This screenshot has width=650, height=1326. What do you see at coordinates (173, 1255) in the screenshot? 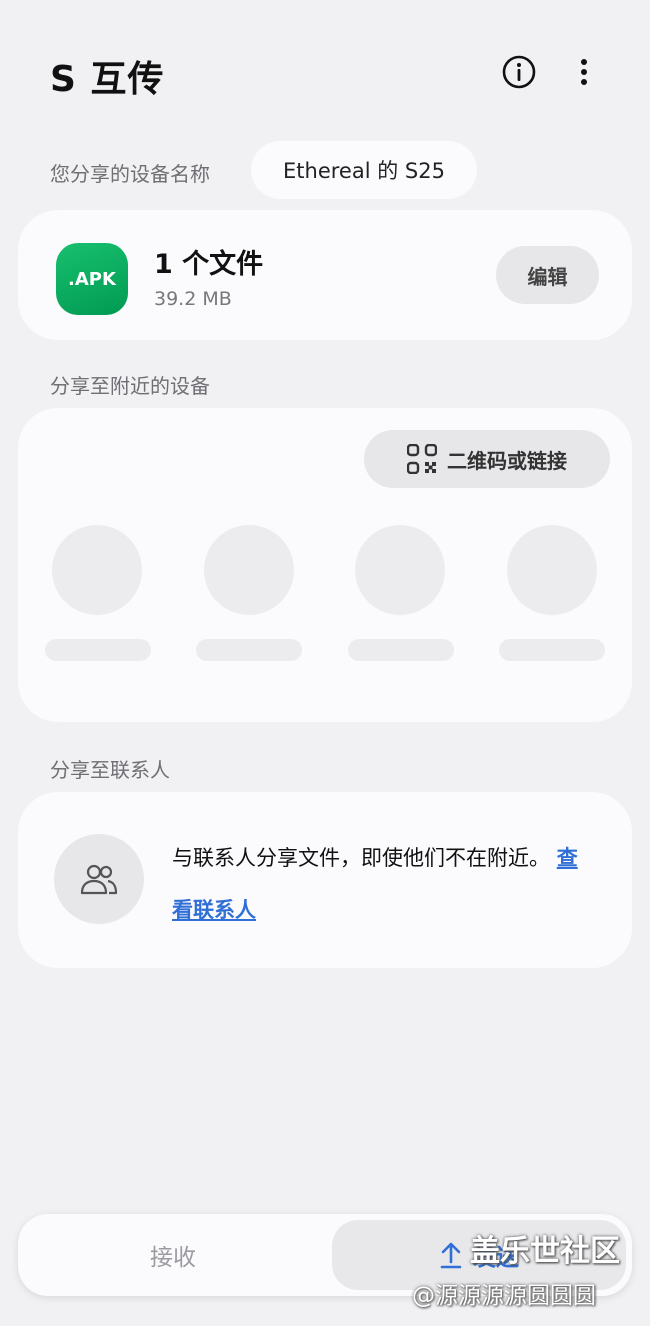
I see `receive-button: 接收` at bounding box center [173, 1255].